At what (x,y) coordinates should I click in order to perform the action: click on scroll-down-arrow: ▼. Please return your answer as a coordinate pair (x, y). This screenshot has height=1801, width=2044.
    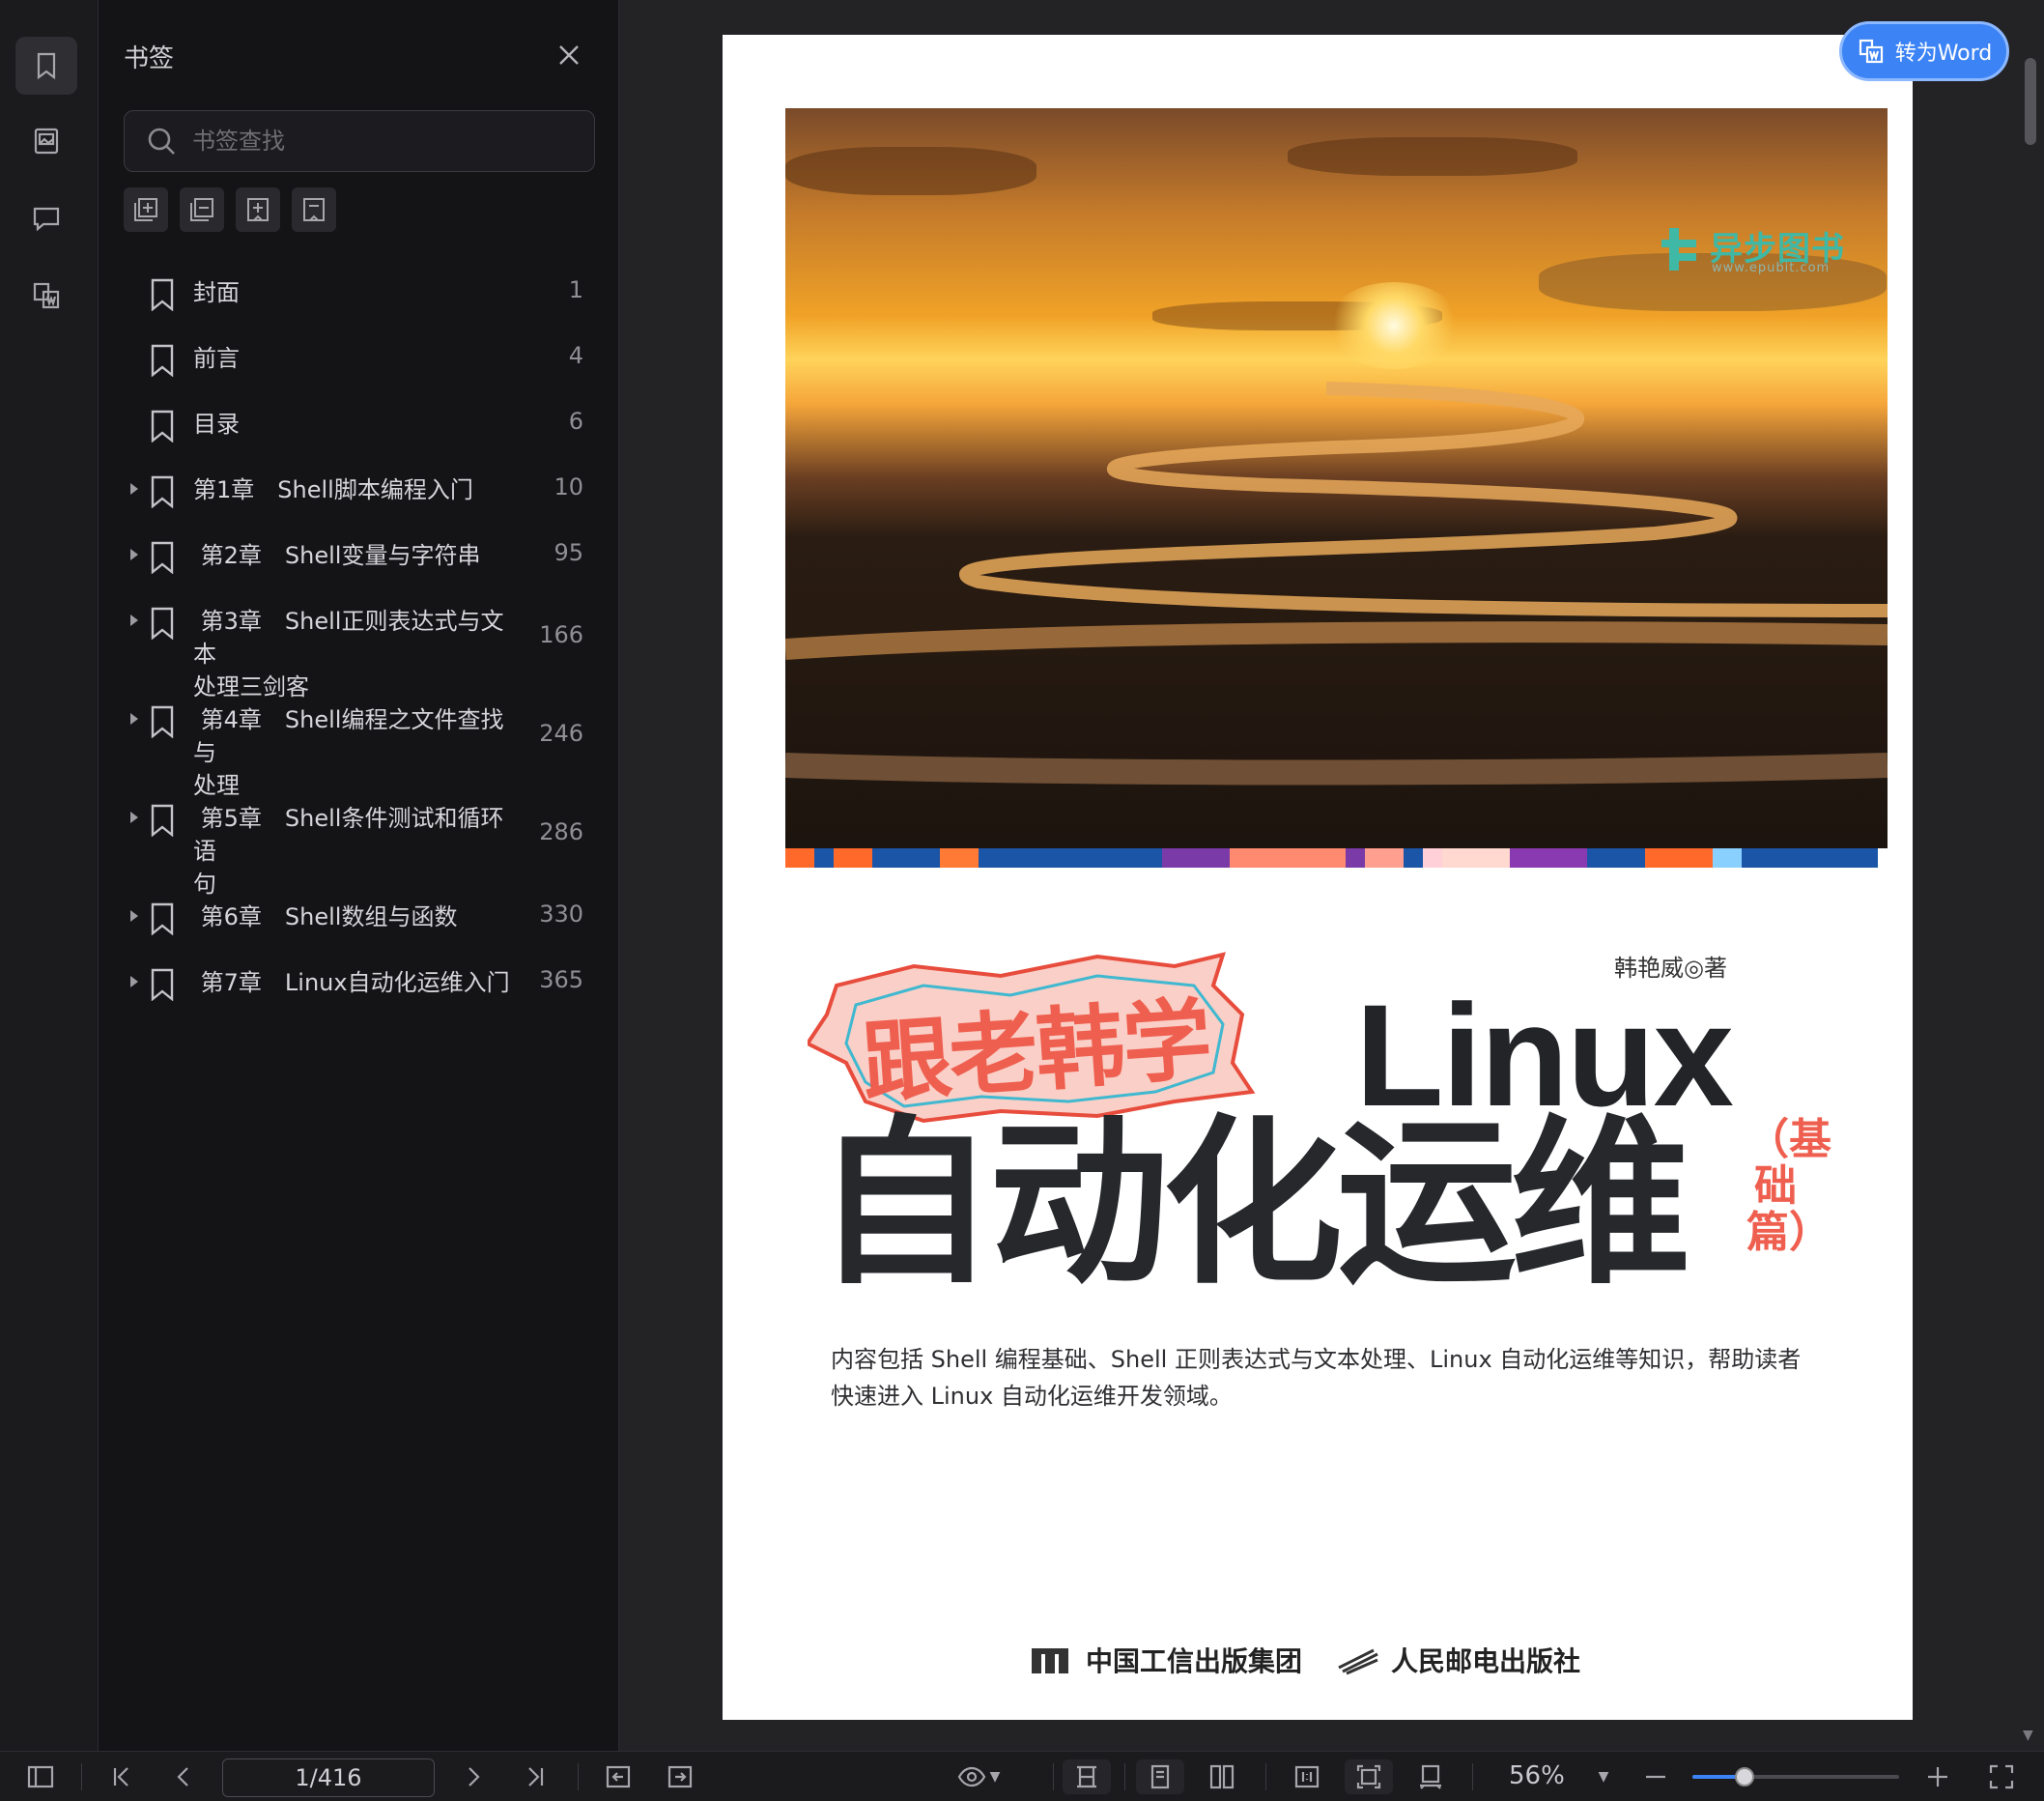
    Looking at the image, I should click on (2028, 1735).